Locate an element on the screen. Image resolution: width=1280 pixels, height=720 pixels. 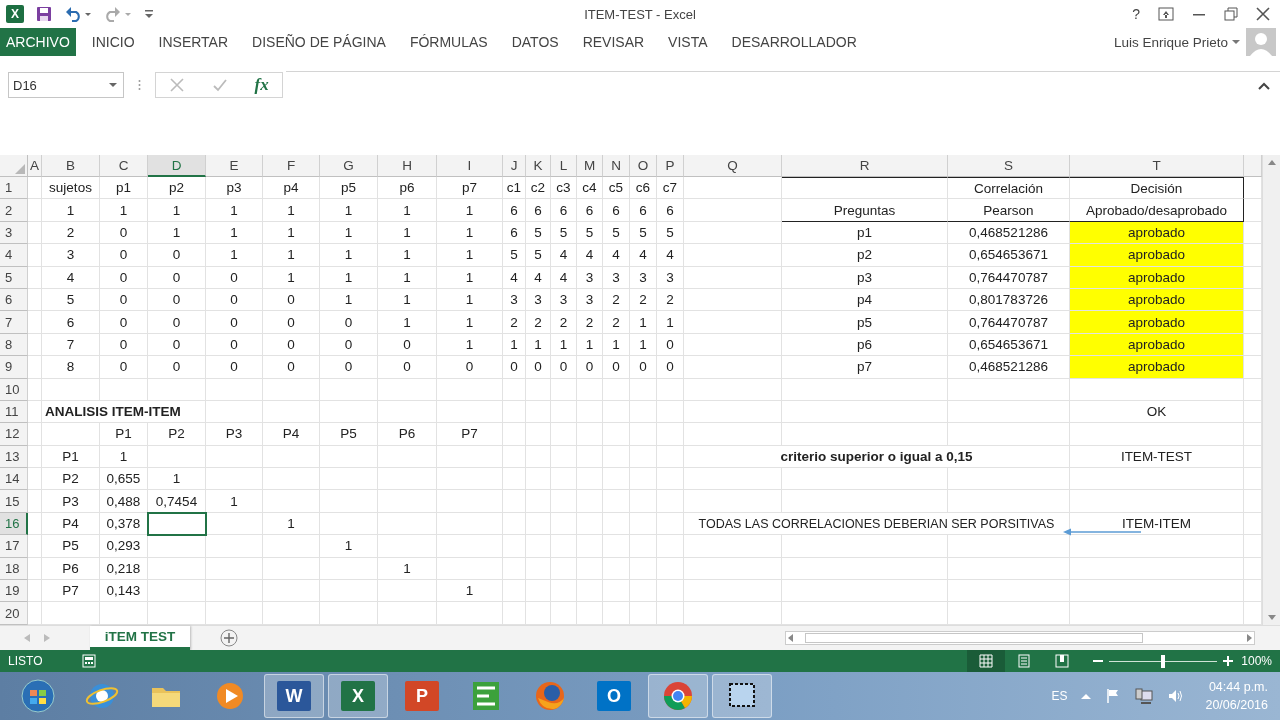
ribbon-tab: INICIO is located at coordinates (113, 42).